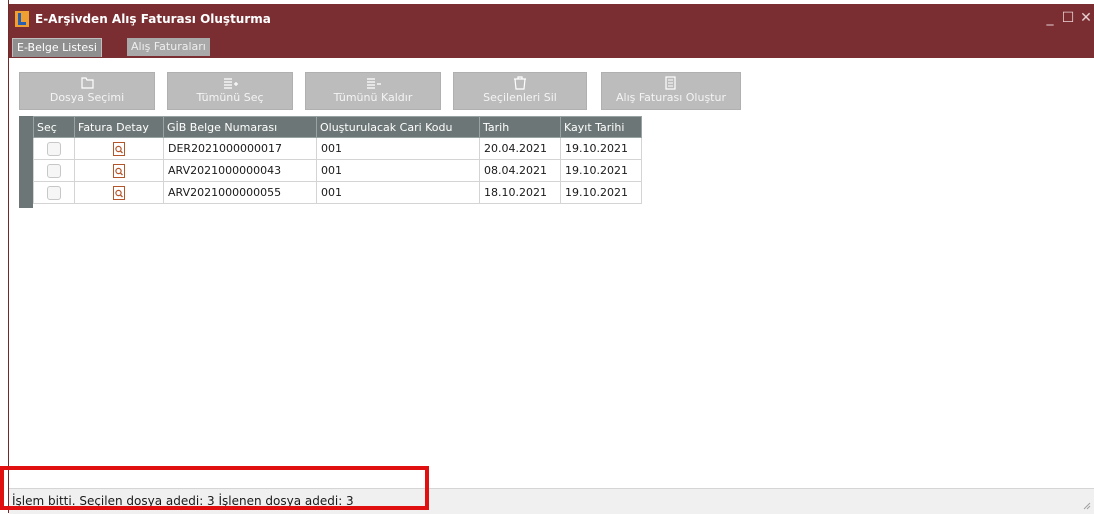 Image resolution: width=1094 pixels, height=514 pixels. What do you see at coordinates (240, 192) in the screenshot?
I see `gib-belge-numarasi-cell: ARV2021000000055` at bounding box center [240, 192].